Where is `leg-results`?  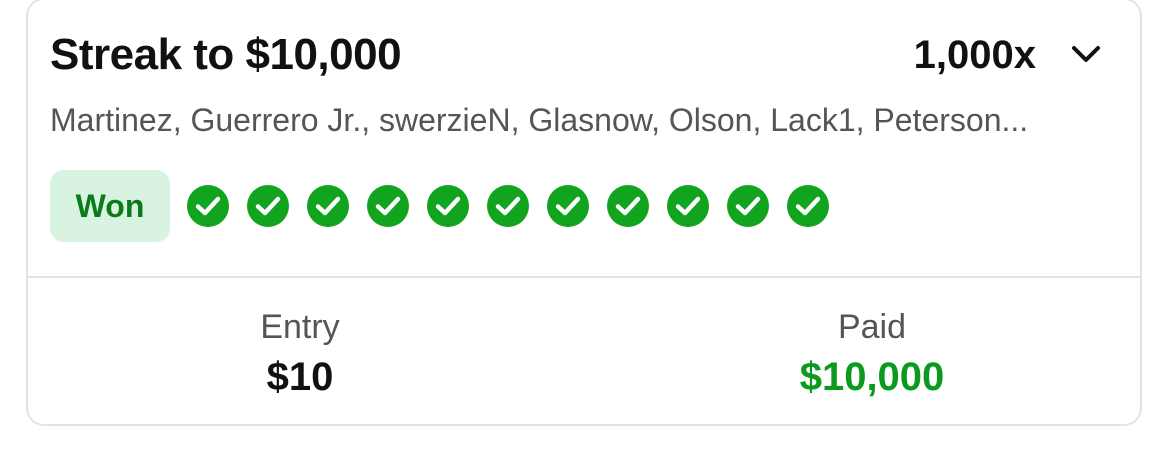
leg-results is located at coordinates (508, 206).